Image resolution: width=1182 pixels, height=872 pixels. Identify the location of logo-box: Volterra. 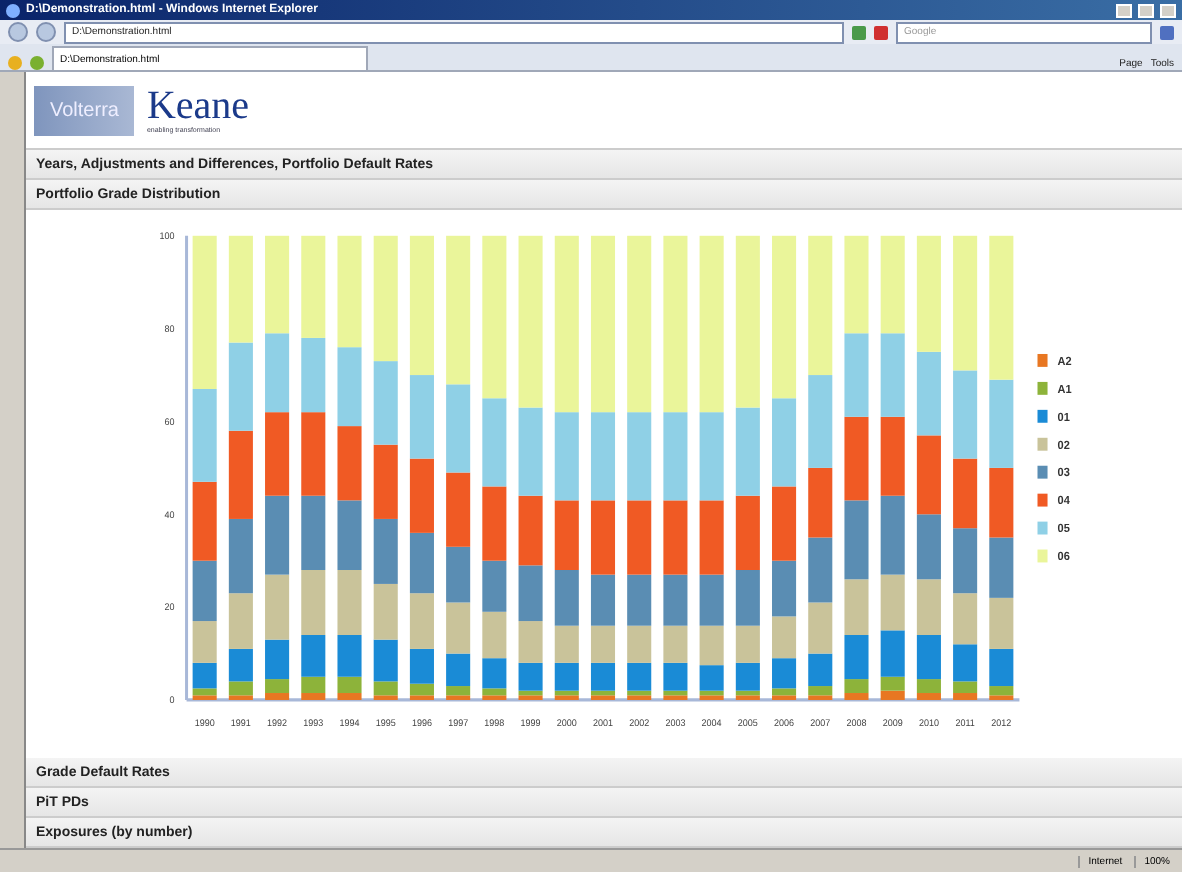
(84, 110).